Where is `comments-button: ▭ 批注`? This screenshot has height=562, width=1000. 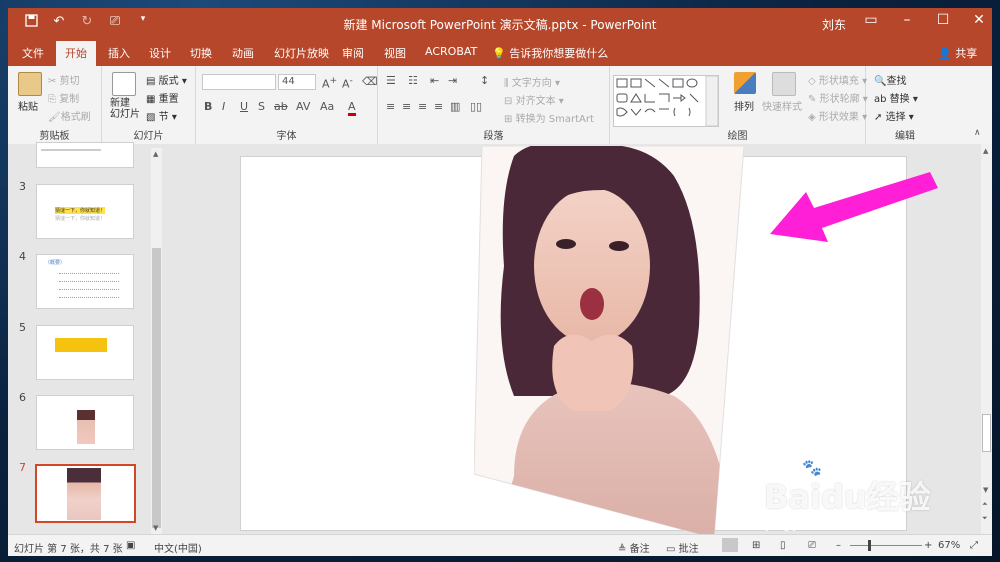 comments-button: ▭ 批注 is located at coordinates (682, 547).